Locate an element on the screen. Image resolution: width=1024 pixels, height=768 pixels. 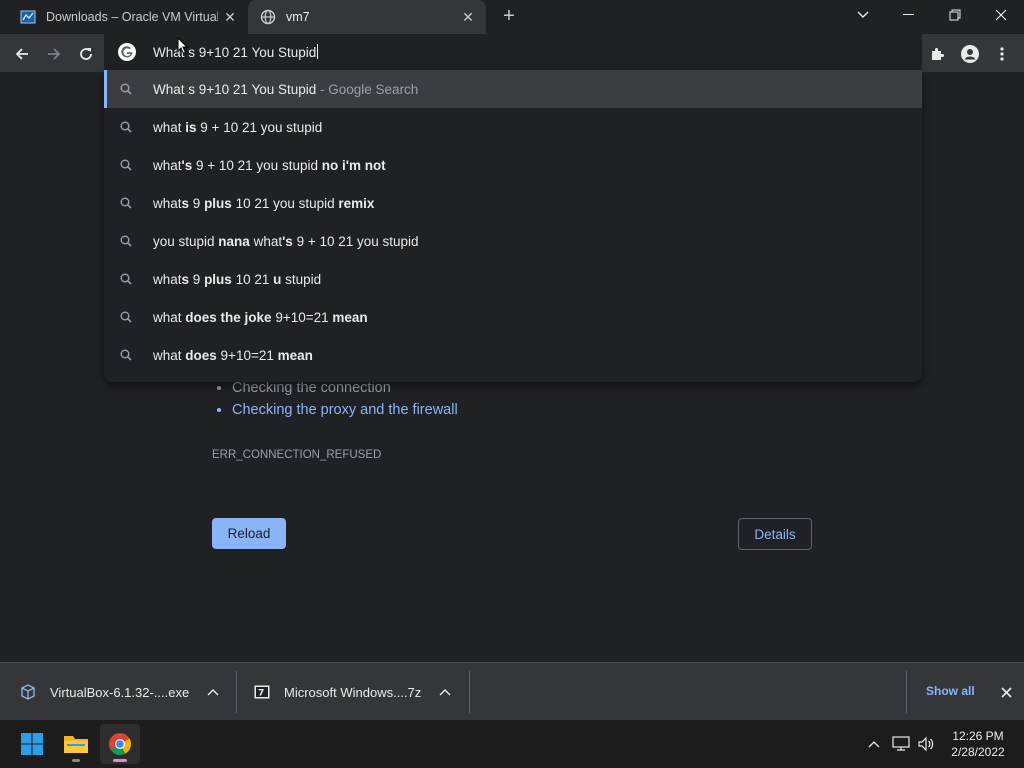
omnibox-suggestion: what does 9+10=21 mean is located at coordinates (513, 355).